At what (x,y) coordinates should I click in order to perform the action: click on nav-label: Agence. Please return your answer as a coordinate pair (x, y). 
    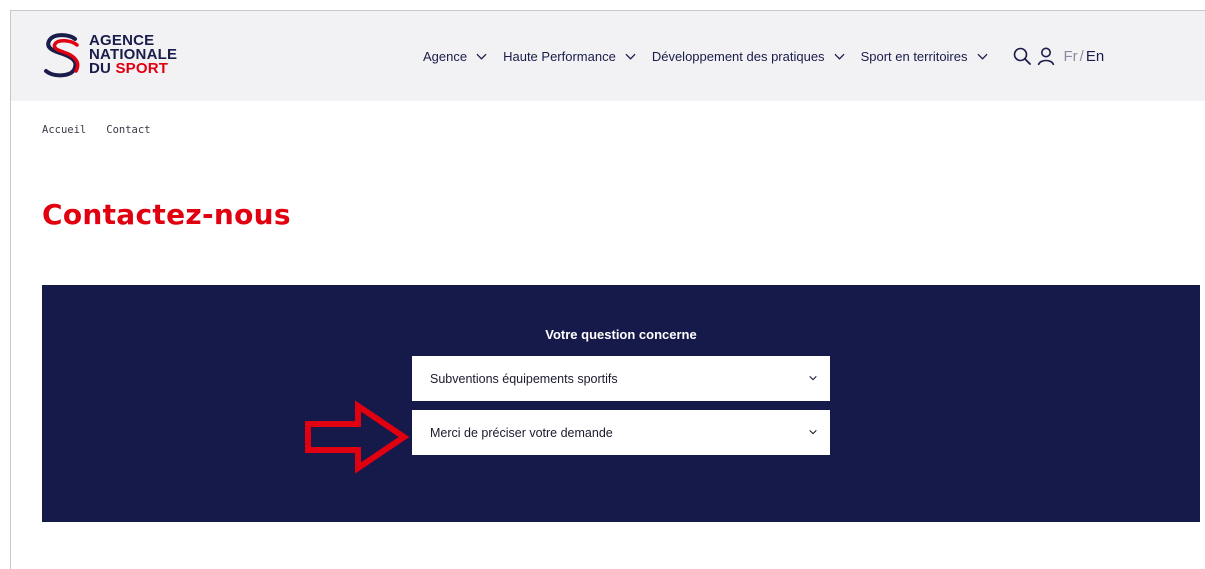
    Looking at the image, I should click on (445, 56).